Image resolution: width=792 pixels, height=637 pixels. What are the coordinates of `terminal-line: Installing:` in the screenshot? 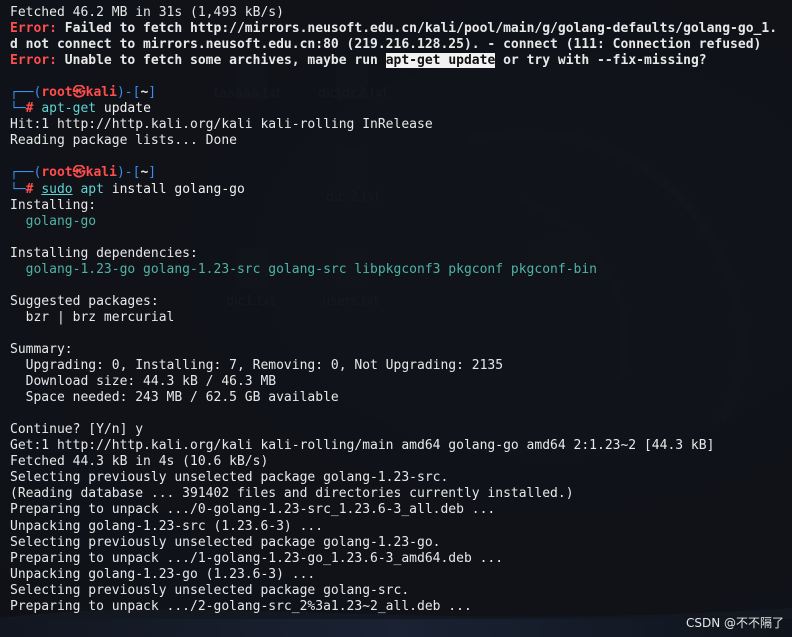 It's located at (53, 205).